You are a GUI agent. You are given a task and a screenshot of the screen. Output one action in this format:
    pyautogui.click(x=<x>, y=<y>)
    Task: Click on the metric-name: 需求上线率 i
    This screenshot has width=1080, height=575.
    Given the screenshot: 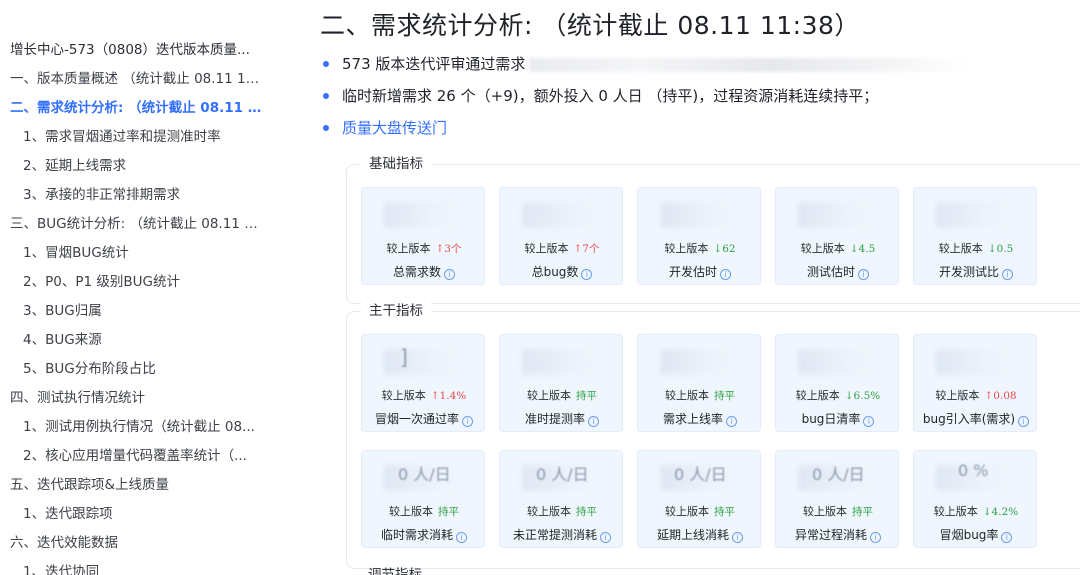 What is the action you would take?
    pyautogui.click(x=700, y=418)
    